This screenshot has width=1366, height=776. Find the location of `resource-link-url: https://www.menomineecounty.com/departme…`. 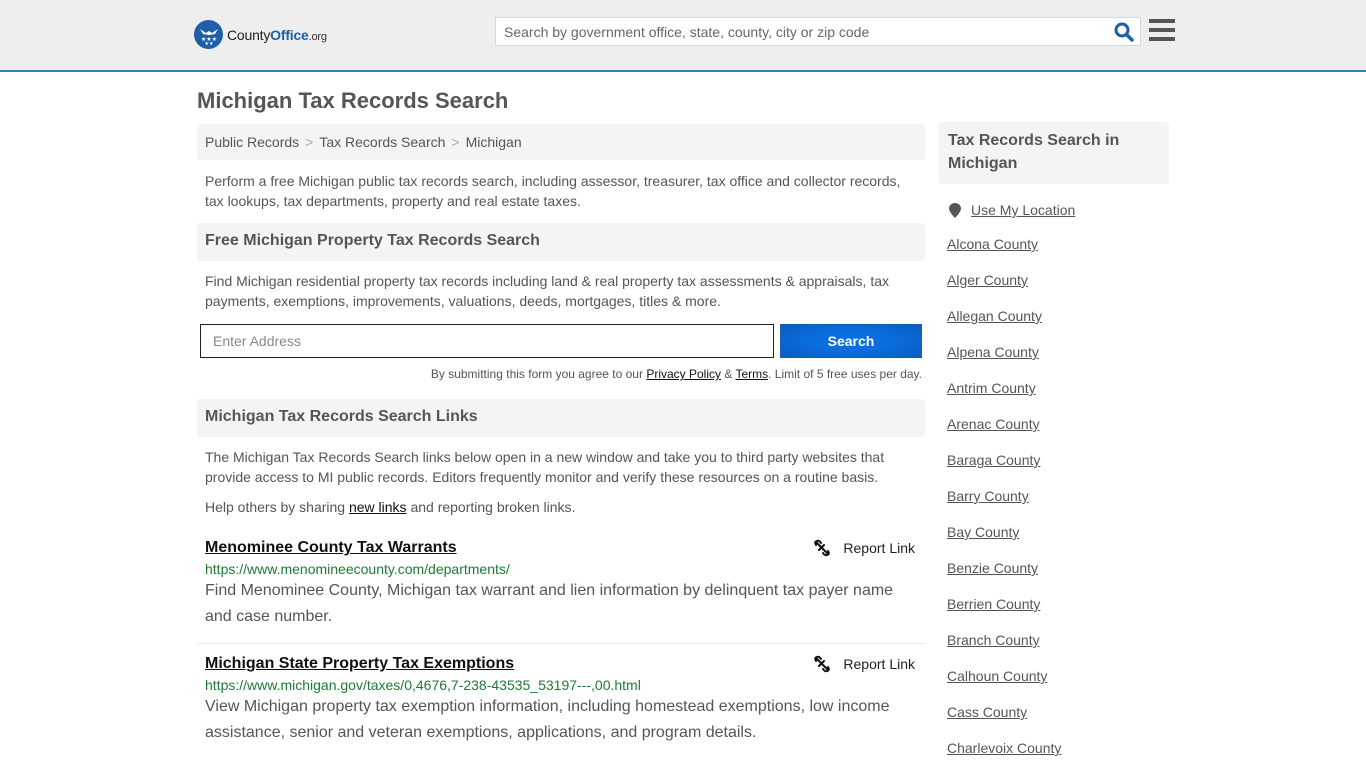

resource-link-url: https://www.menomineecounty.com/departme… is located at coordinates (357, 569).